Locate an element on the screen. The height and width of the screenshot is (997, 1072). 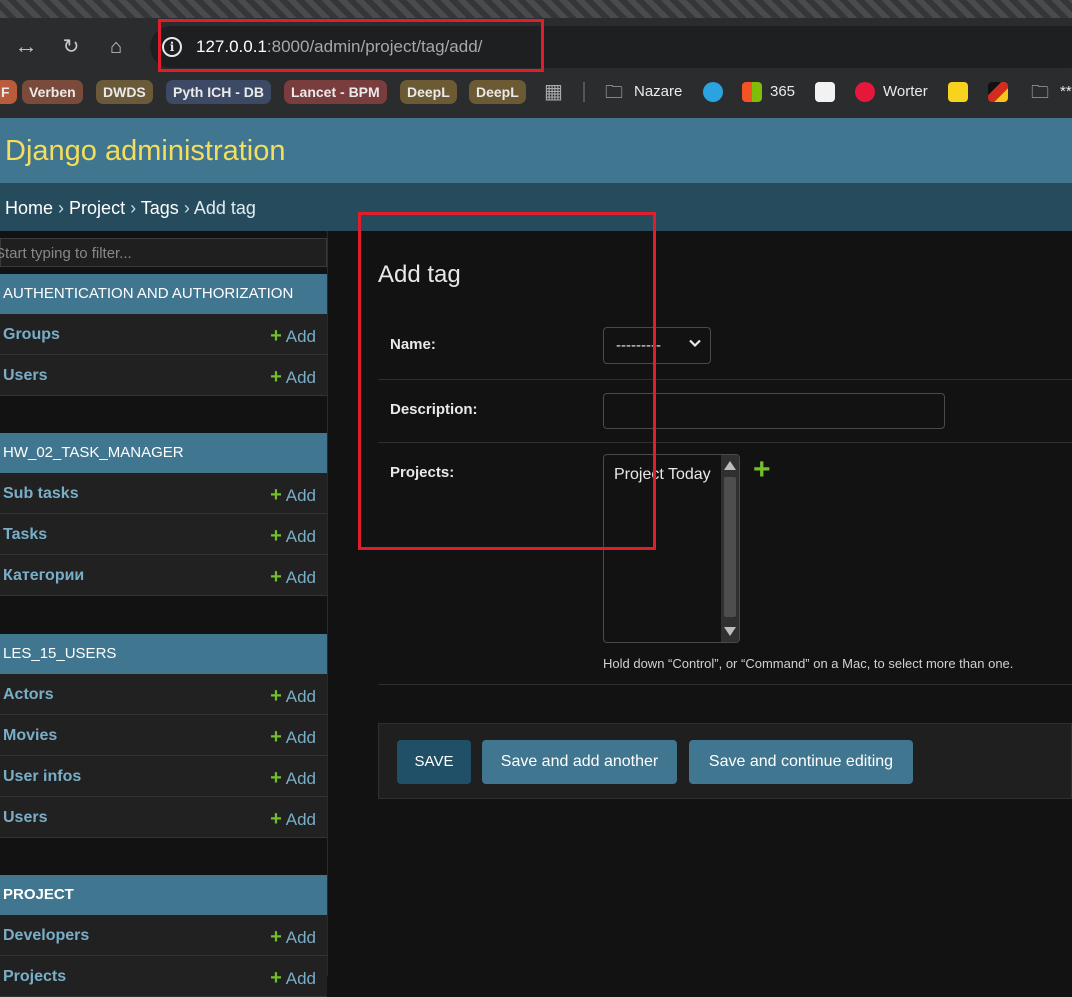
bookmark-lancet-bpm: Lancet - BPM is located at coordinates (335, 92).